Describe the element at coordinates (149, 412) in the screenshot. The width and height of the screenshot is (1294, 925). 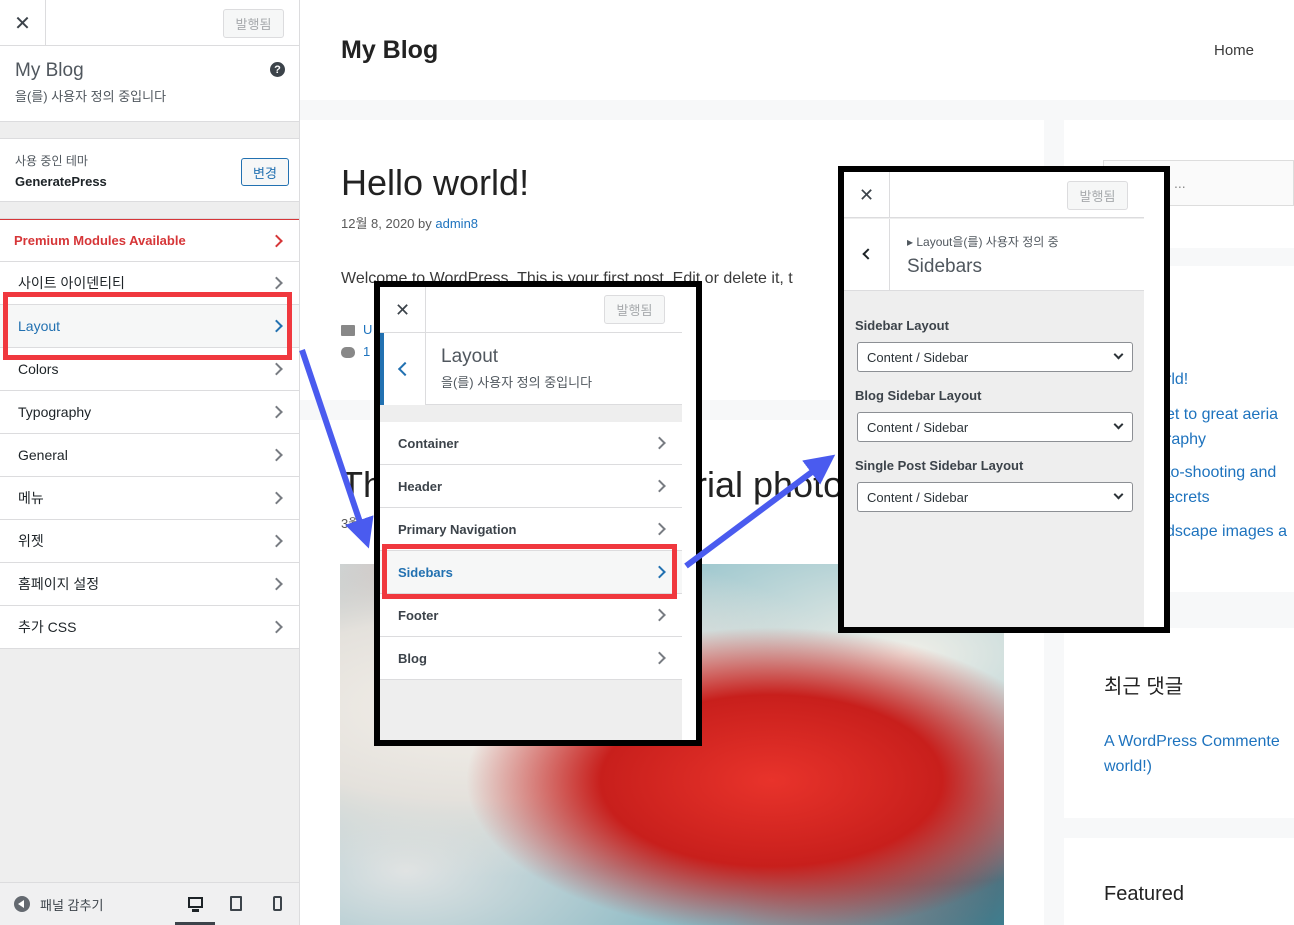
I see `menu-item-typography: Typography` at that location.